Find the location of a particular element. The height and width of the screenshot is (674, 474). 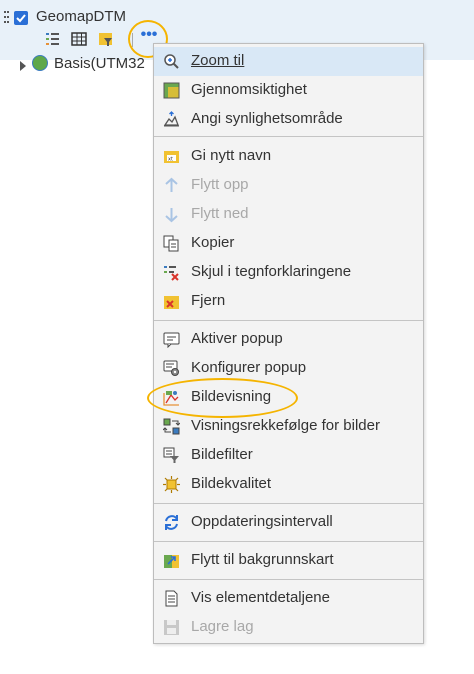

menu-item-hide-in-legend: Skjul i tegnforklaringene is located at coordinates (288, 272).